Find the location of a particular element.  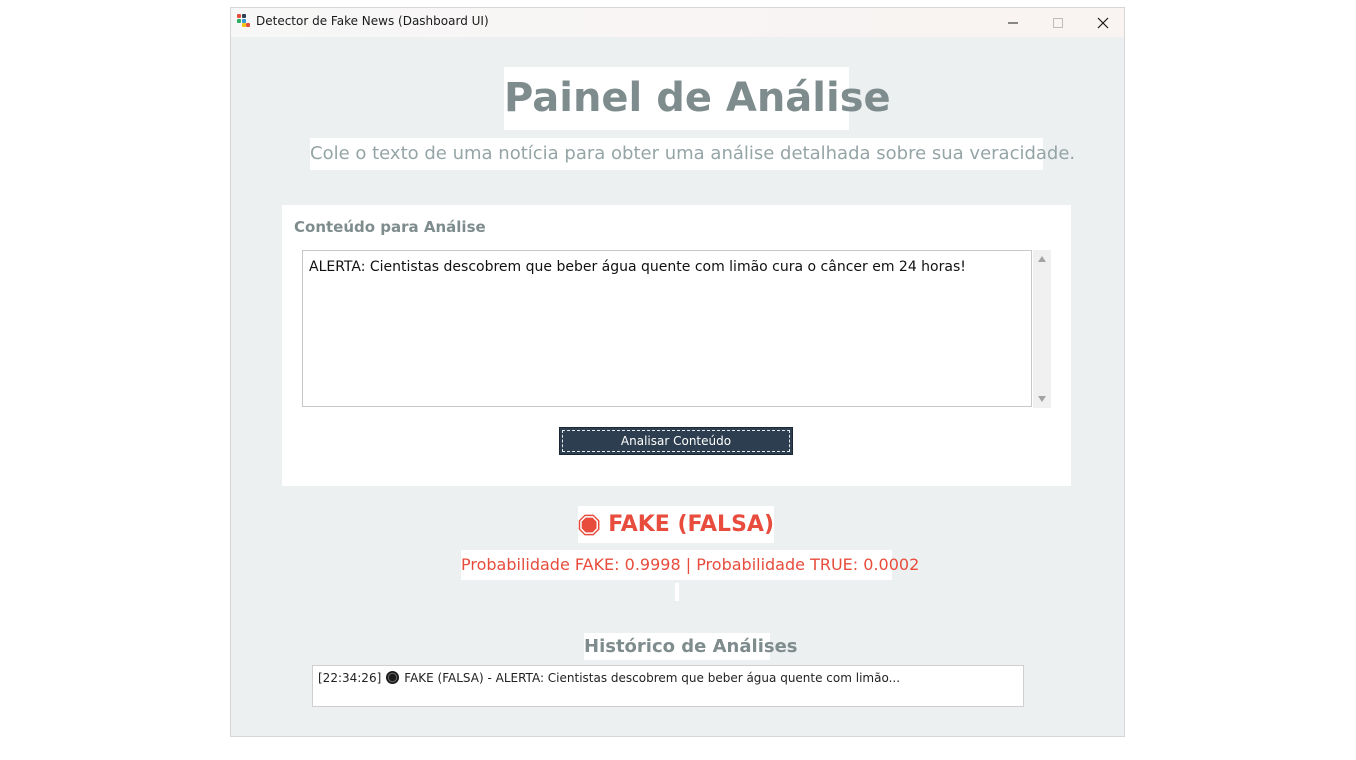

history-title: Histórico de Análises is located at coordinates (691, 646).